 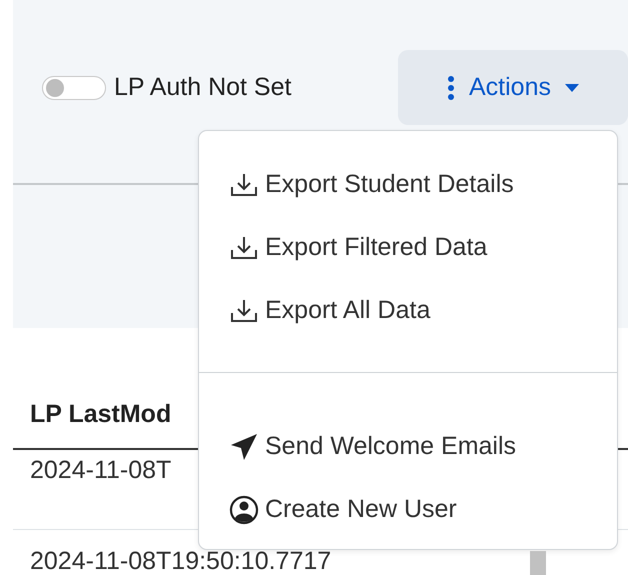 I want to click on table-cell: 2024-11-08T, so click(x=101, y=470).